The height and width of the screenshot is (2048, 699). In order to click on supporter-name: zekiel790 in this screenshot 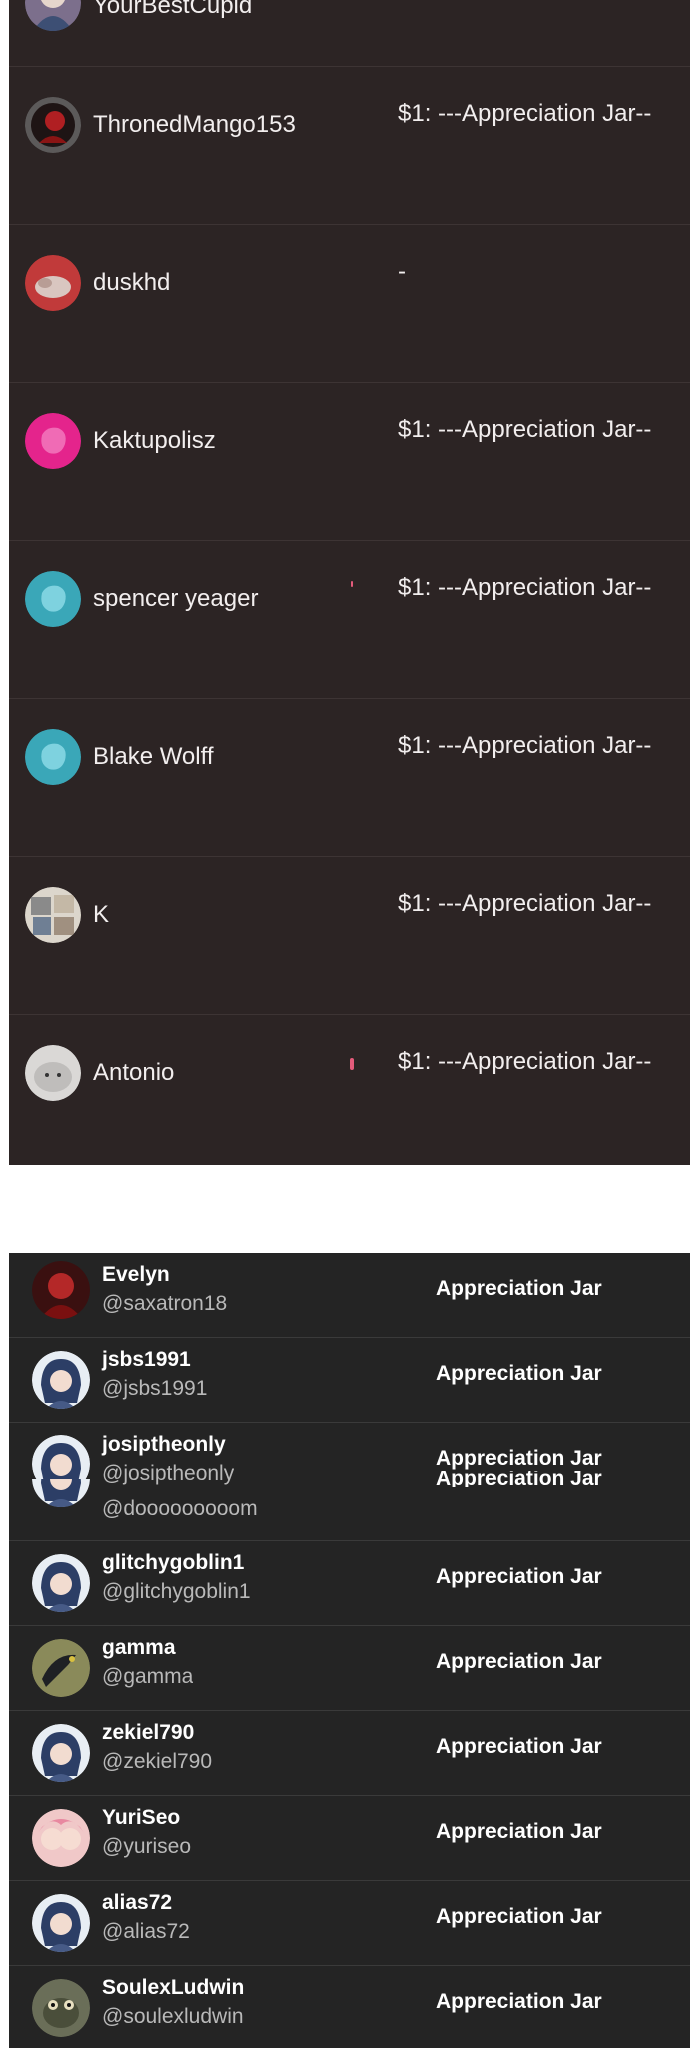, I will do `click(148, 1732)`.